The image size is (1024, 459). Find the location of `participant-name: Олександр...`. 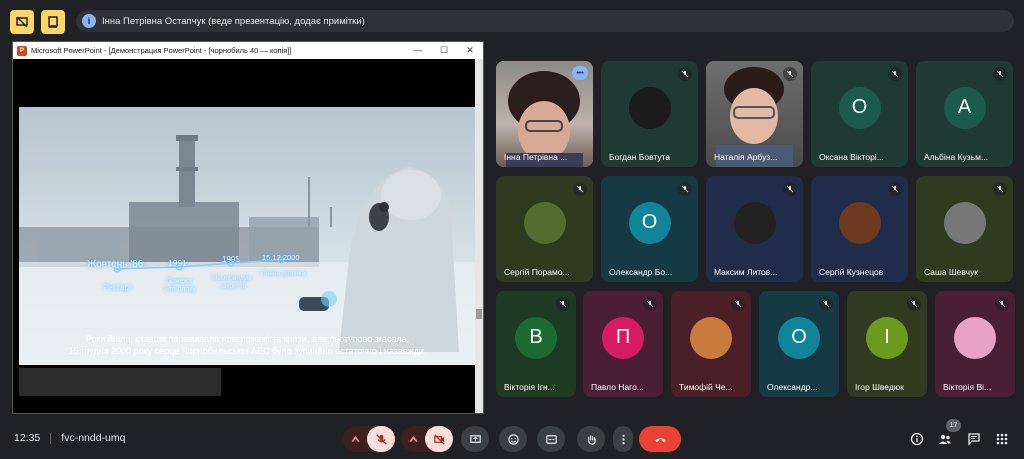

participant-name: Олександр... is located at coordinates (792, 387).